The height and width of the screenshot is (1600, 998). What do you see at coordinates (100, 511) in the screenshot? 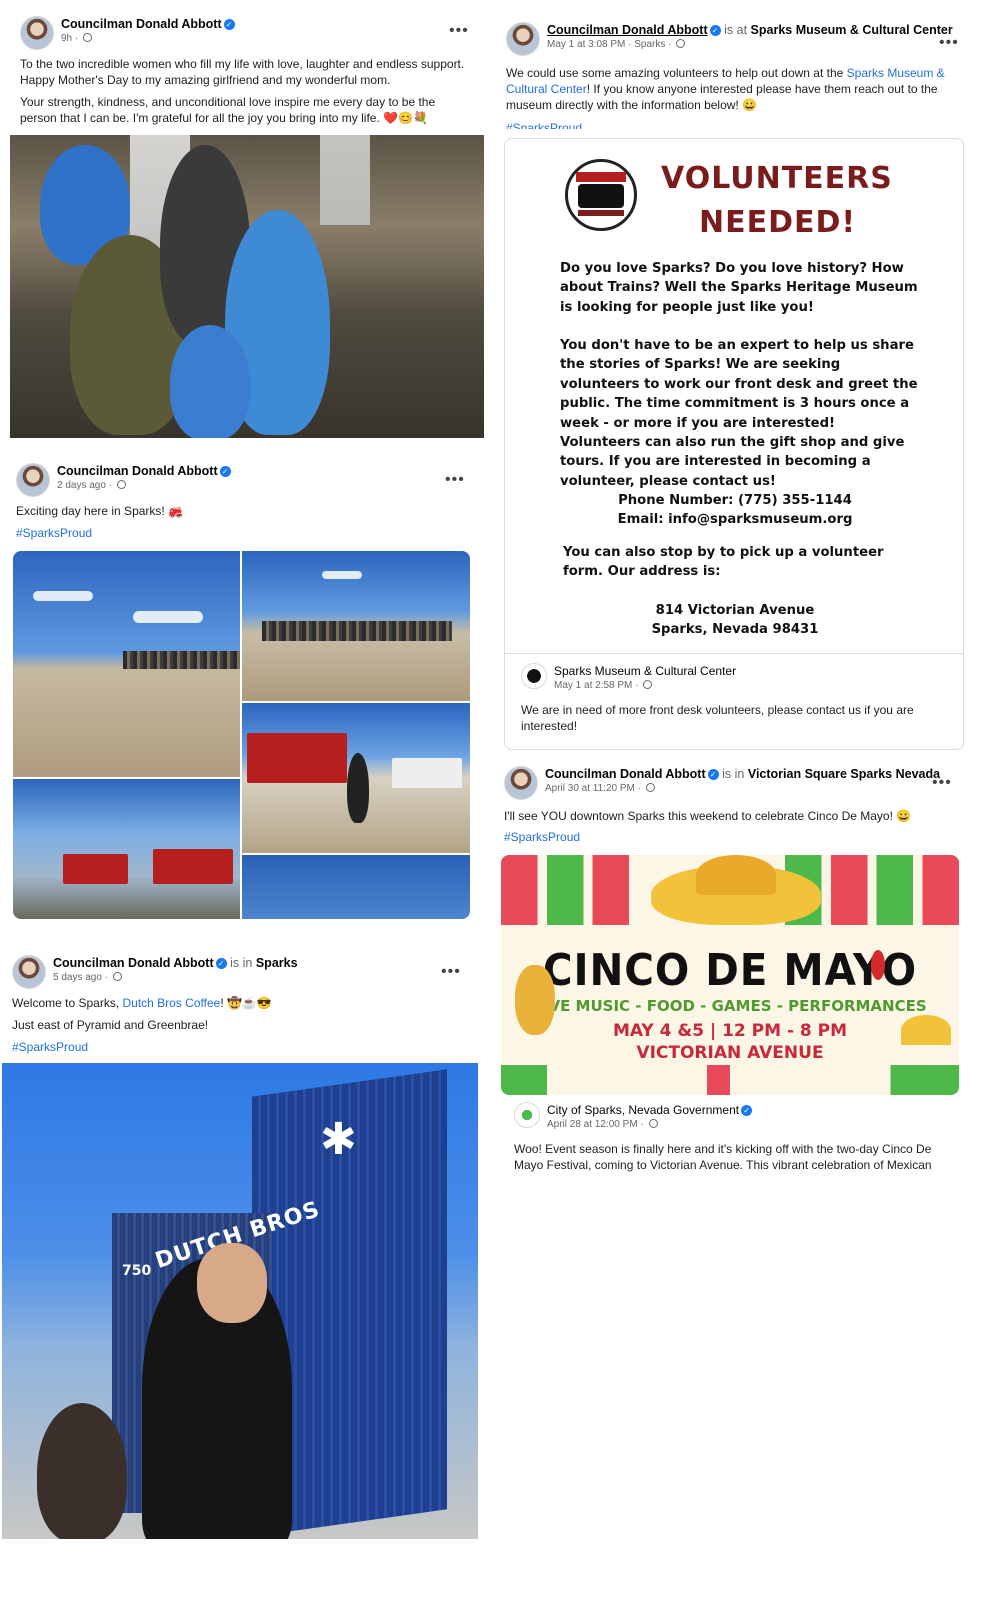
I see `post-text: Exciting day here in Sparks! 🚒` at bounding box center [100, 511].